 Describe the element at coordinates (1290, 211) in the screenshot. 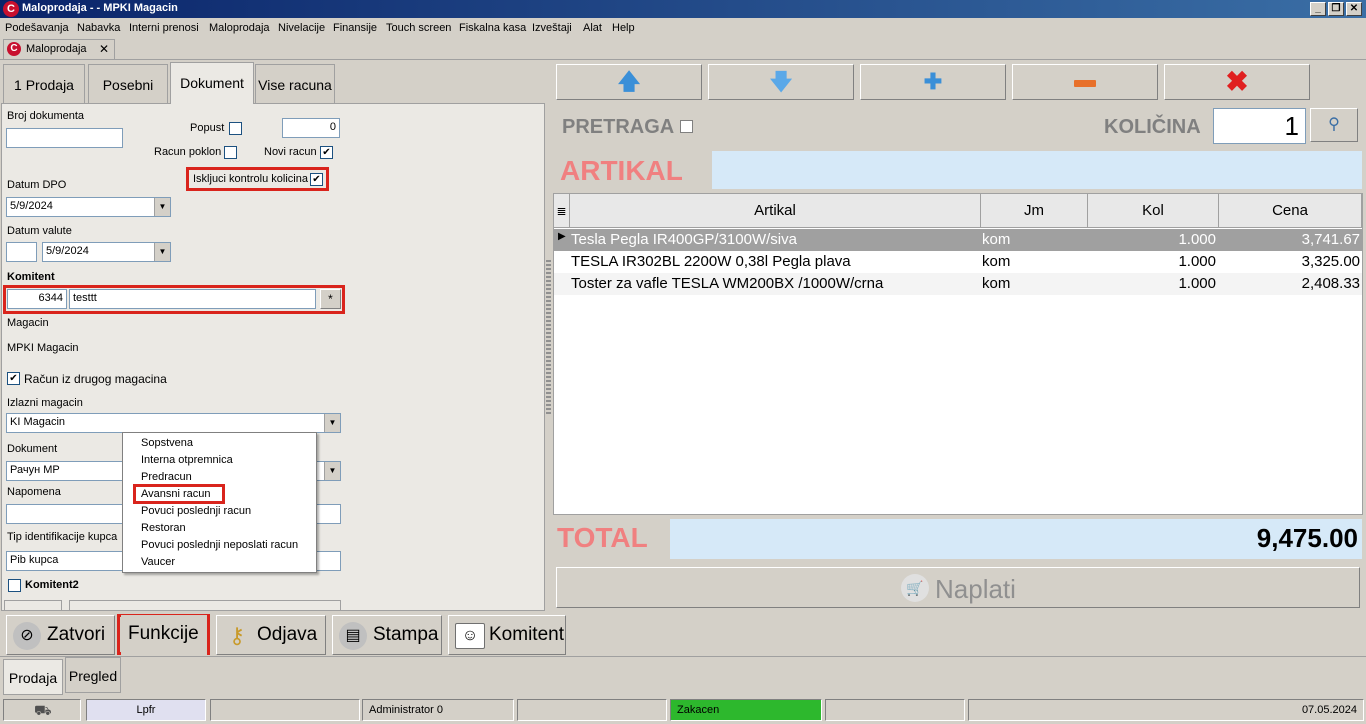

I see `column-header-cena: Cena` at that location.